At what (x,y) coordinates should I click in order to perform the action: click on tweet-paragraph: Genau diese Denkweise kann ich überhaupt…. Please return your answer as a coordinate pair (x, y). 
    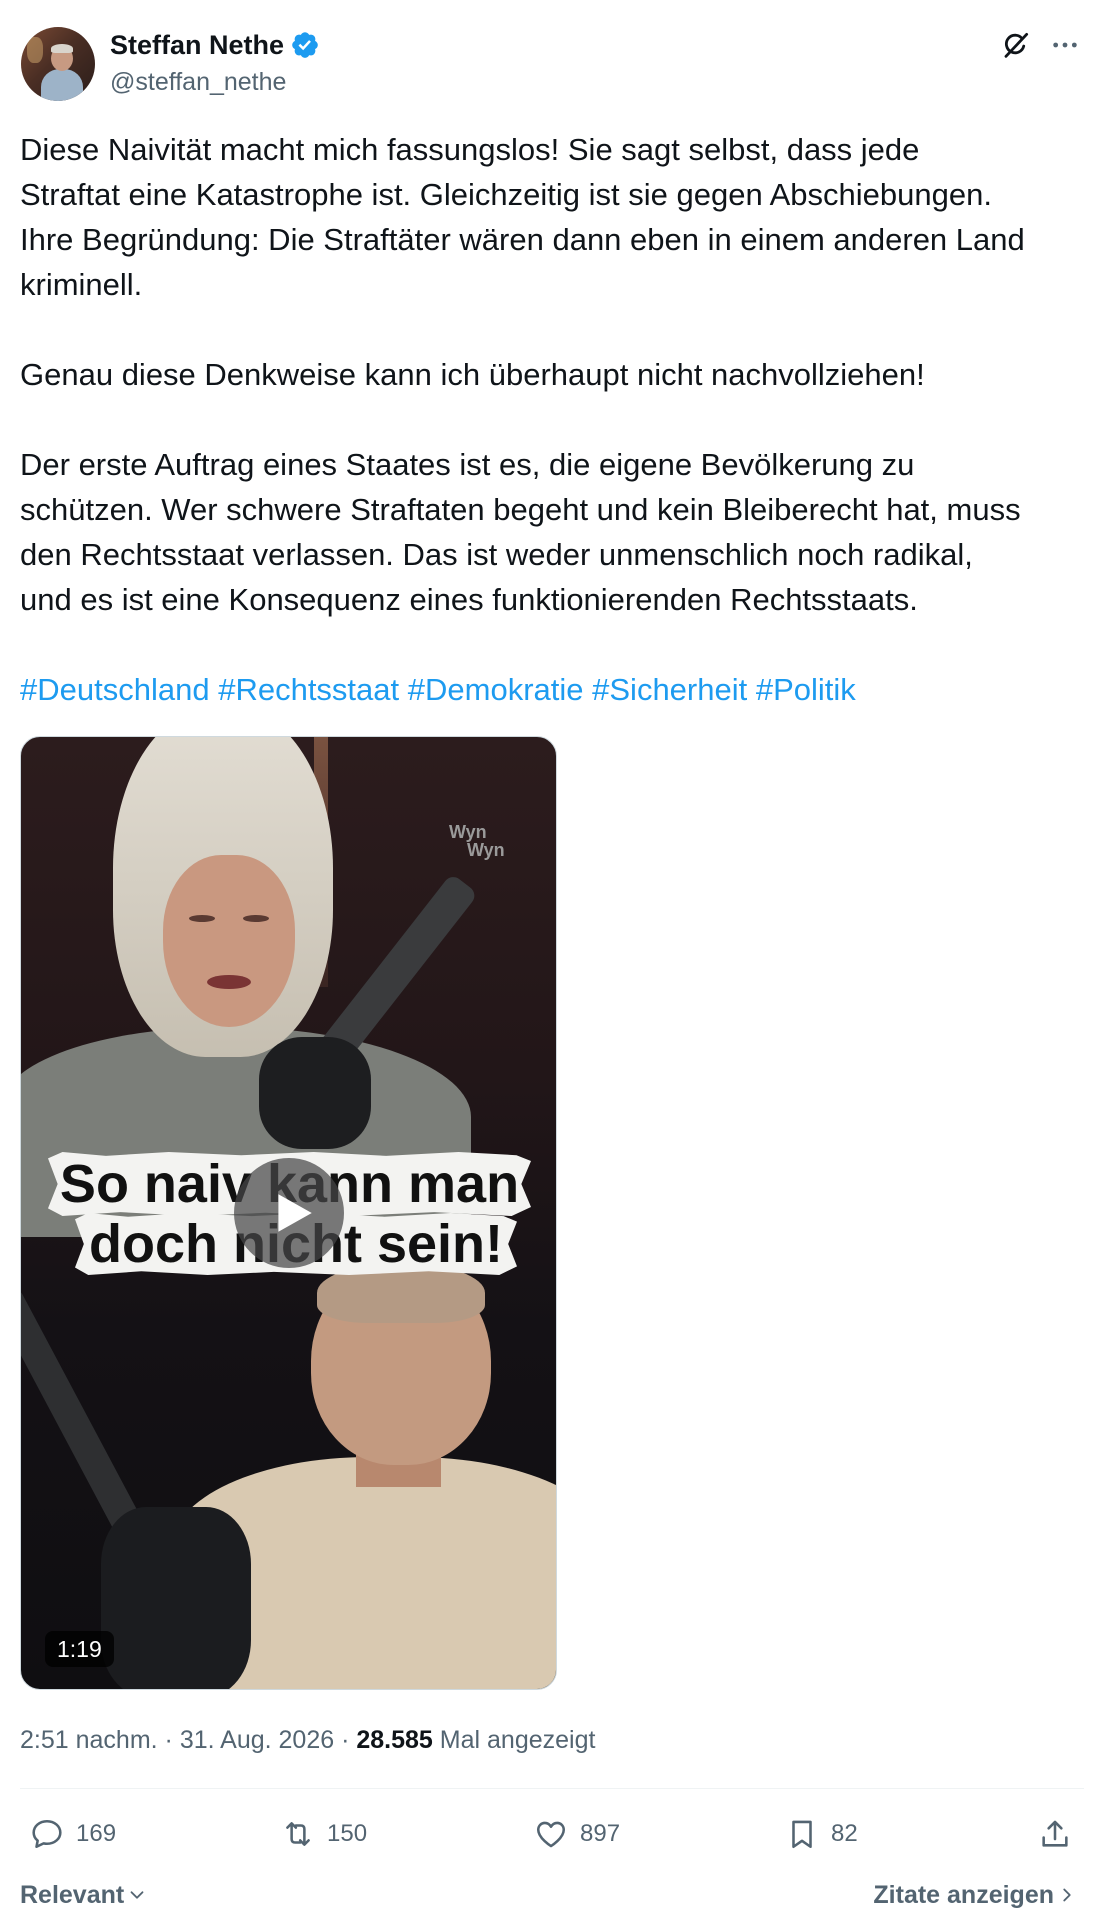
    Looking at the image, I should click on (522, 374).